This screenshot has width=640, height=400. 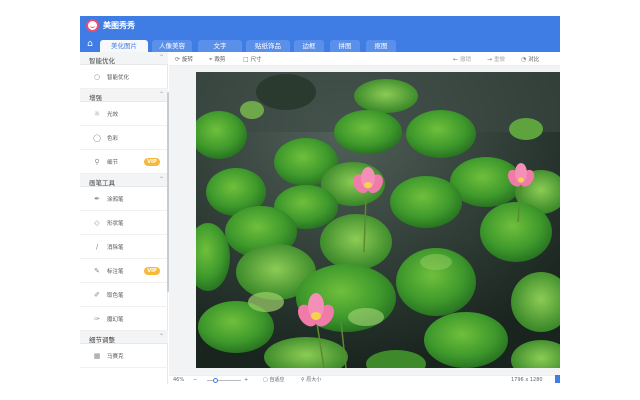 What do you see at coordinates (246, 380) in the screenshot?
I see `zoom-in-icon: +` at bounding box center [246, 380].